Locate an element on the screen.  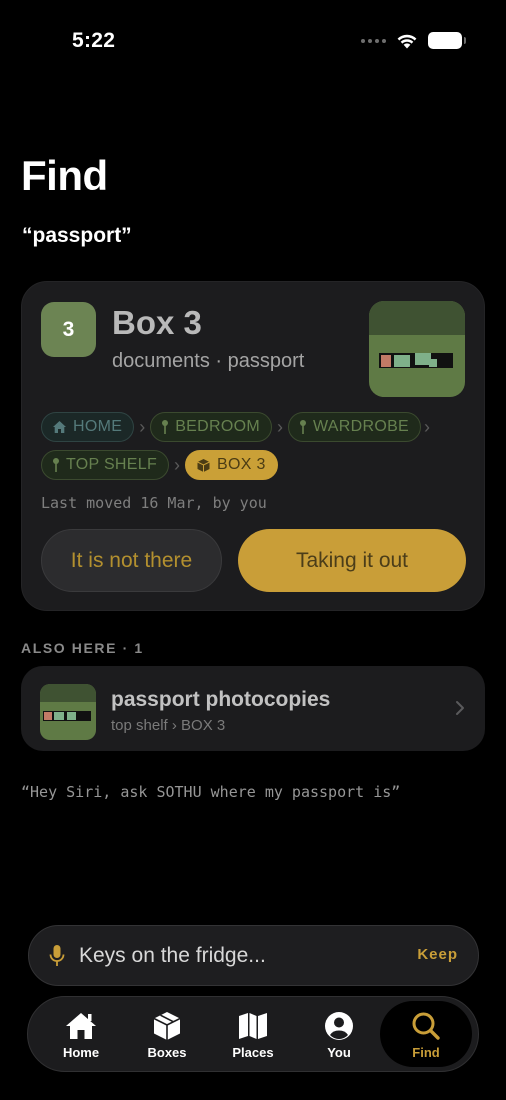
tab-label: Find is located at coordinates (426, 1052).